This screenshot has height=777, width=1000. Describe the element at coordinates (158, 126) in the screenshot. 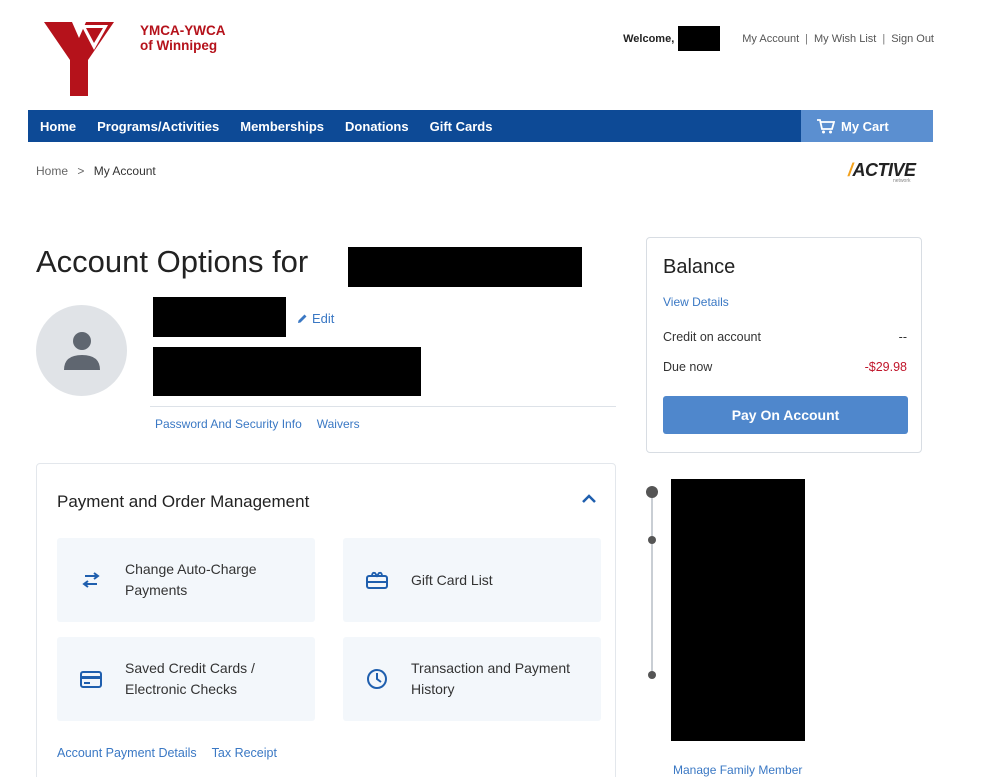

I see `nav-programs-activities: Programs/Activities` at that location.